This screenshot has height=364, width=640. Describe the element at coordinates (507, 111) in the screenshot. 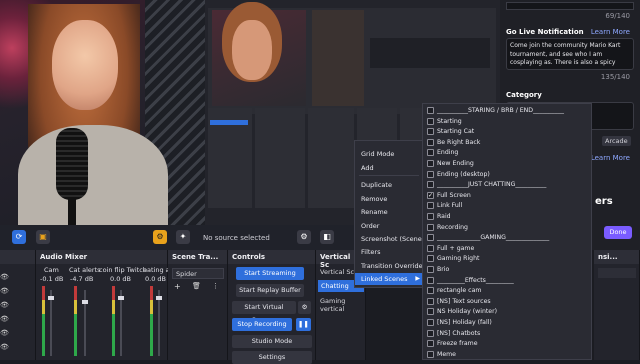

I see `linked-scene-header: __________STARING / BRB / END__________` at that location.